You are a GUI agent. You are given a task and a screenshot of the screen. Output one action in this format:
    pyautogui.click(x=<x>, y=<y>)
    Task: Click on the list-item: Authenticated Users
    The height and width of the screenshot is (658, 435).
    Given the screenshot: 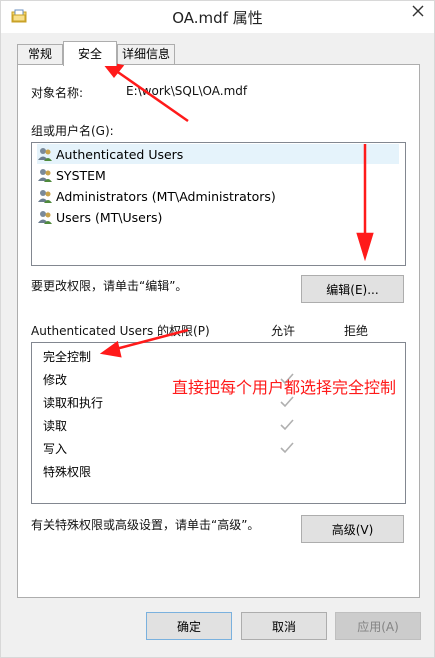 What is the action you would take?
    pyautogui.click(x=218, y=154)
    